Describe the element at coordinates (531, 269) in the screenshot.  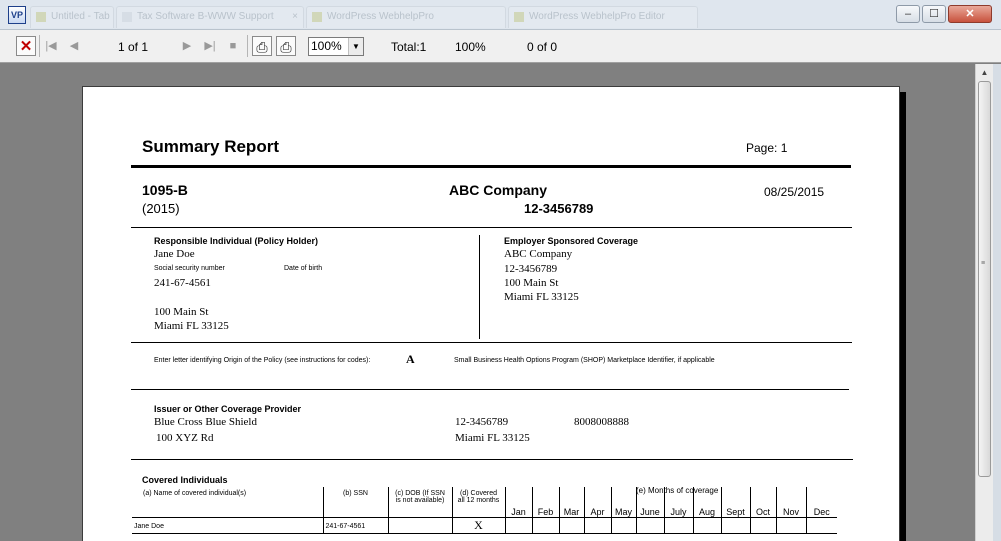
I see `employer-ein: 12-3456789` at that location.